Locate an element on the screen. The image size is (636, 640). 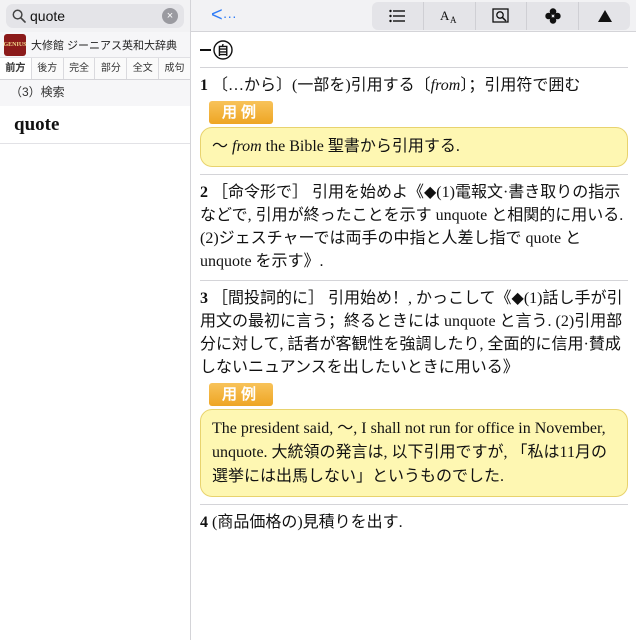
list-button is located at coordinates (398, 16).